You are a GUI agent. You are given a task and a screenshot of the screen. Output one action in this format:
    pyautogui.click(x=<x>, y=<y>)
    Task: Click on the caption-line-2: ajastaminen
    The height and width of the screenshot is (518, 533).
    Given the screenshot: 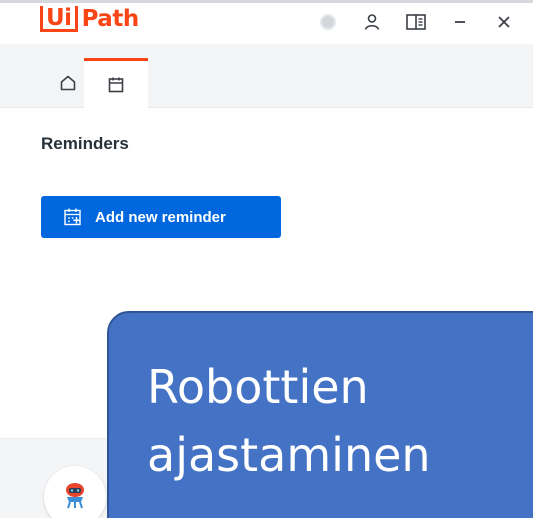 What is the action you would take?
    pyautogui.click(x=289, y=455)
    